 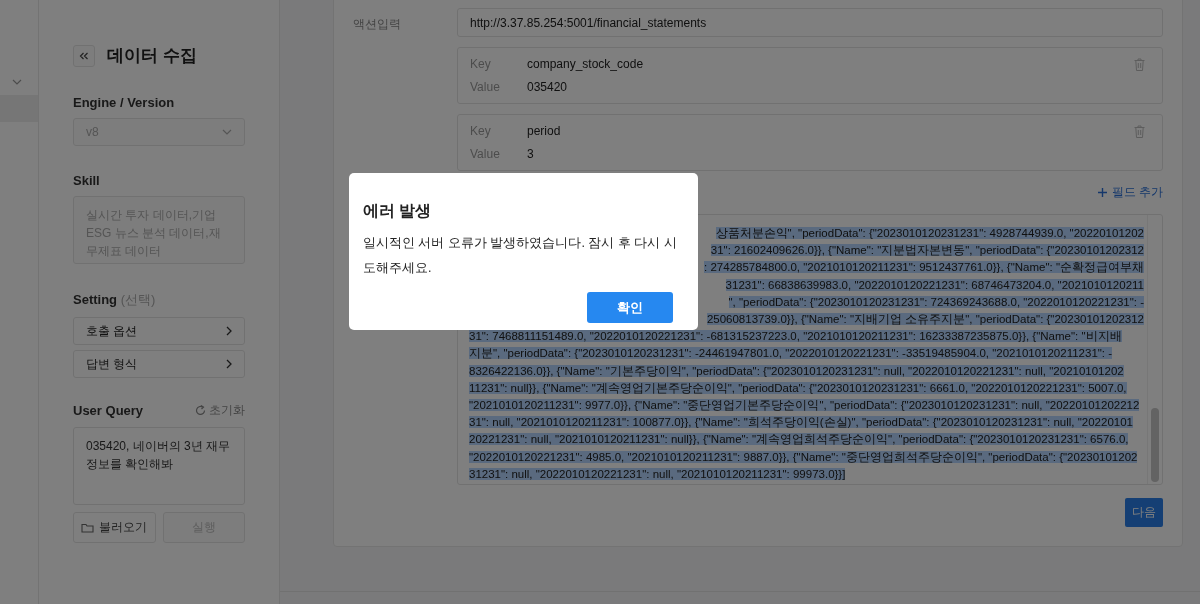 What do you see at coordinates (95, 299) in the screenshot?
I see `field-label: Setting` at bounding box center [95, 299].